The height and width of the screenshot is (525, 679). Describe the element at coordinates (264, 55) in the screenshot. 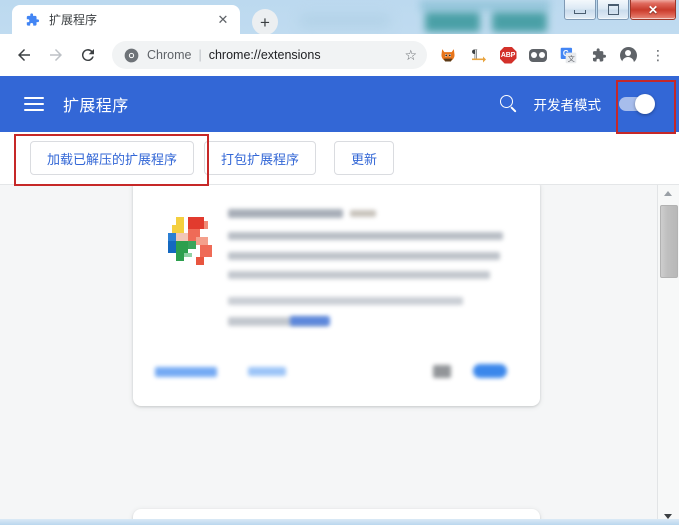

I see `omnibox-url: chrome://extensions` at that location.